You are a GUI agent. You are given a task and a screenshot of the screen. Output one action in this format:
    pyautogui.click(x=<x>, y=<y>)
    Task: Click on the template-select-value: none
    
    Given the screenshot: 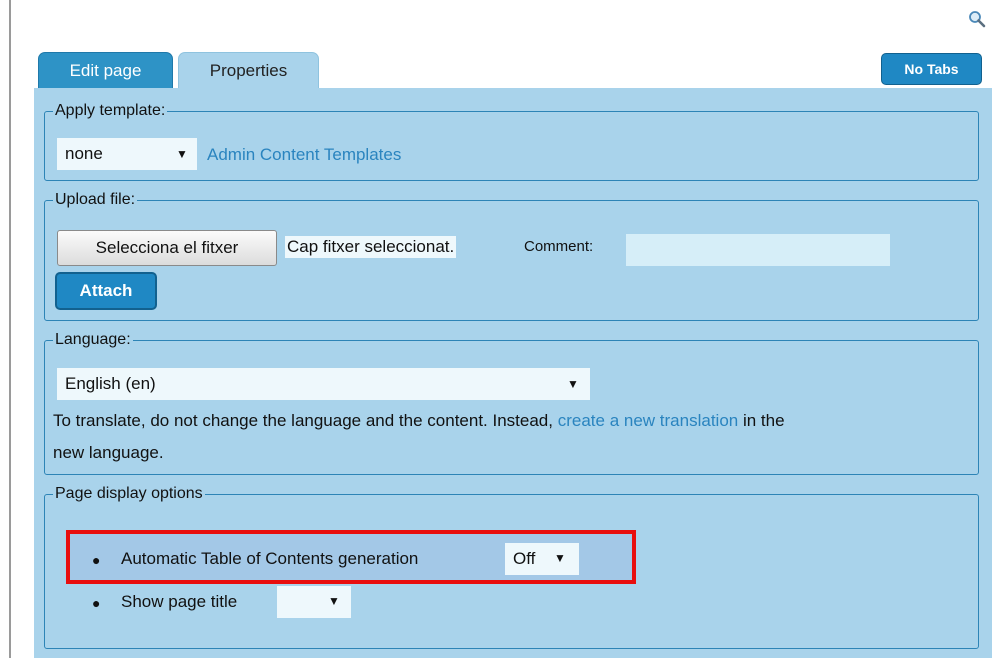 What is the action you would take?
    pyautogui.click(x=84, y=153)
    